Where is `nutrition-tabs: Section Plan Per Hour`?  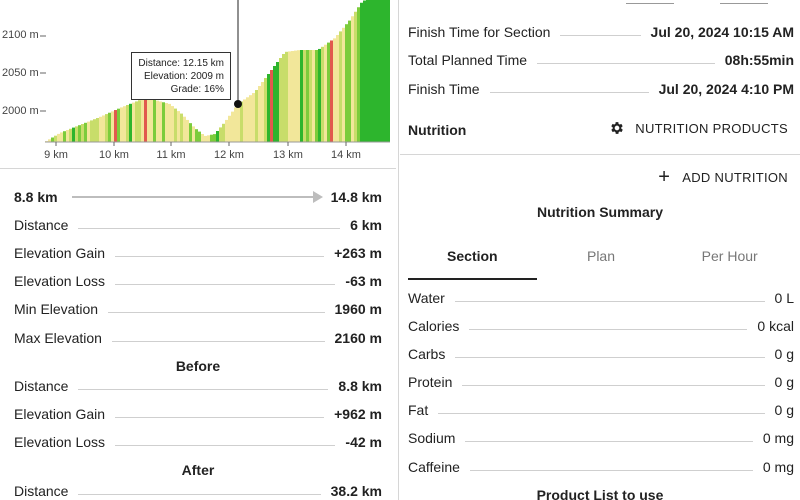
nutrition-tabs: Section Plan Per Hour is located at coordinates (601, 259).